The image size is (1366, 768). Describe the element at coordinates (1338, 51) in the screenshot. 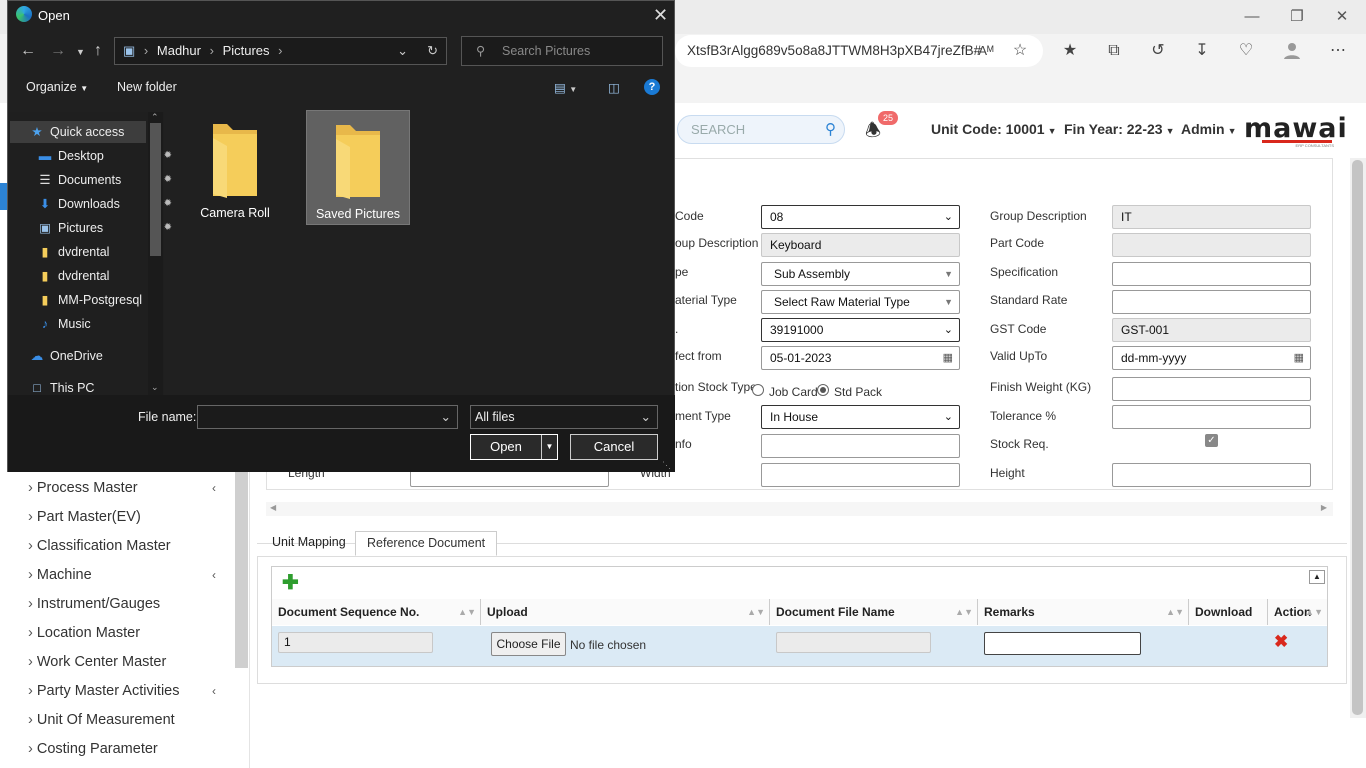

I see `more-icon: ⋯` at that location.